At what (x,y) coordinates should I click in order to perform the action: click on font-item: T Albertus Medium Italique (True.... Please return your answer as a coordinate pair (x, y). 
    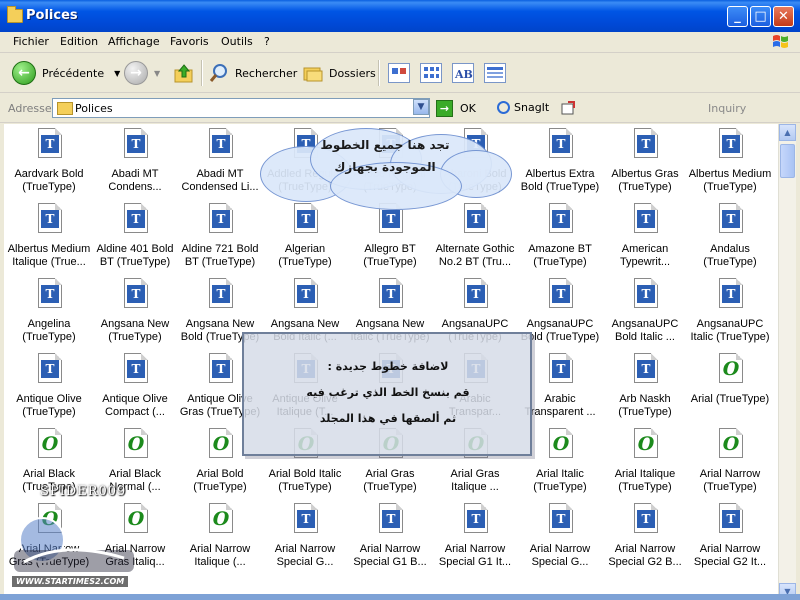
    Looking at the image, I should click on (49, 239).